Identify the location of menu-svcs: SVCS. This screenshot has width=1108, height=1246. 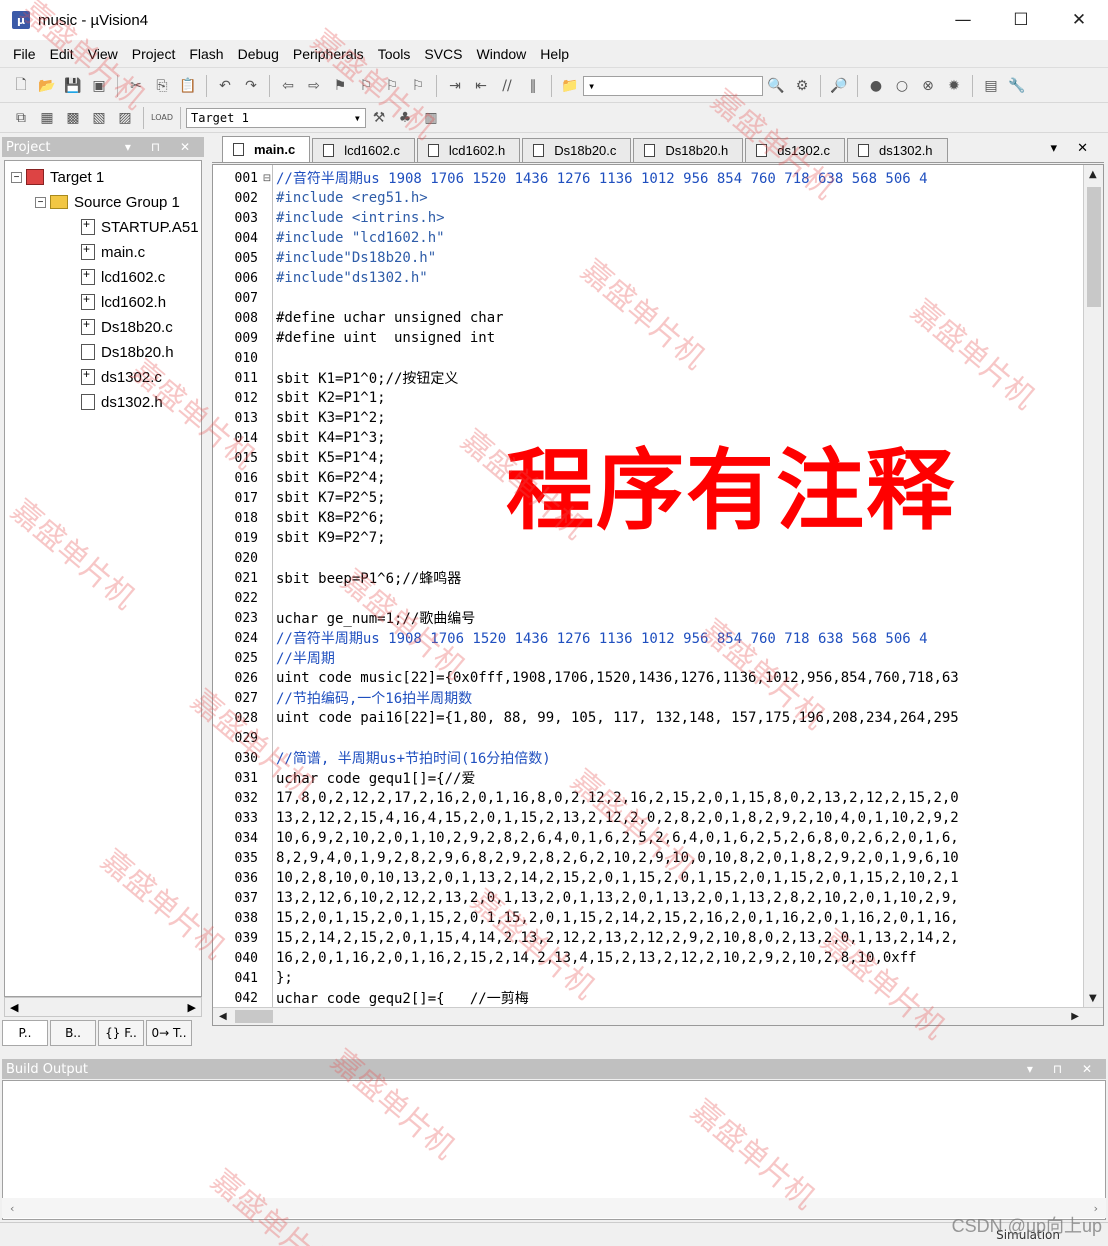
(443, 54).